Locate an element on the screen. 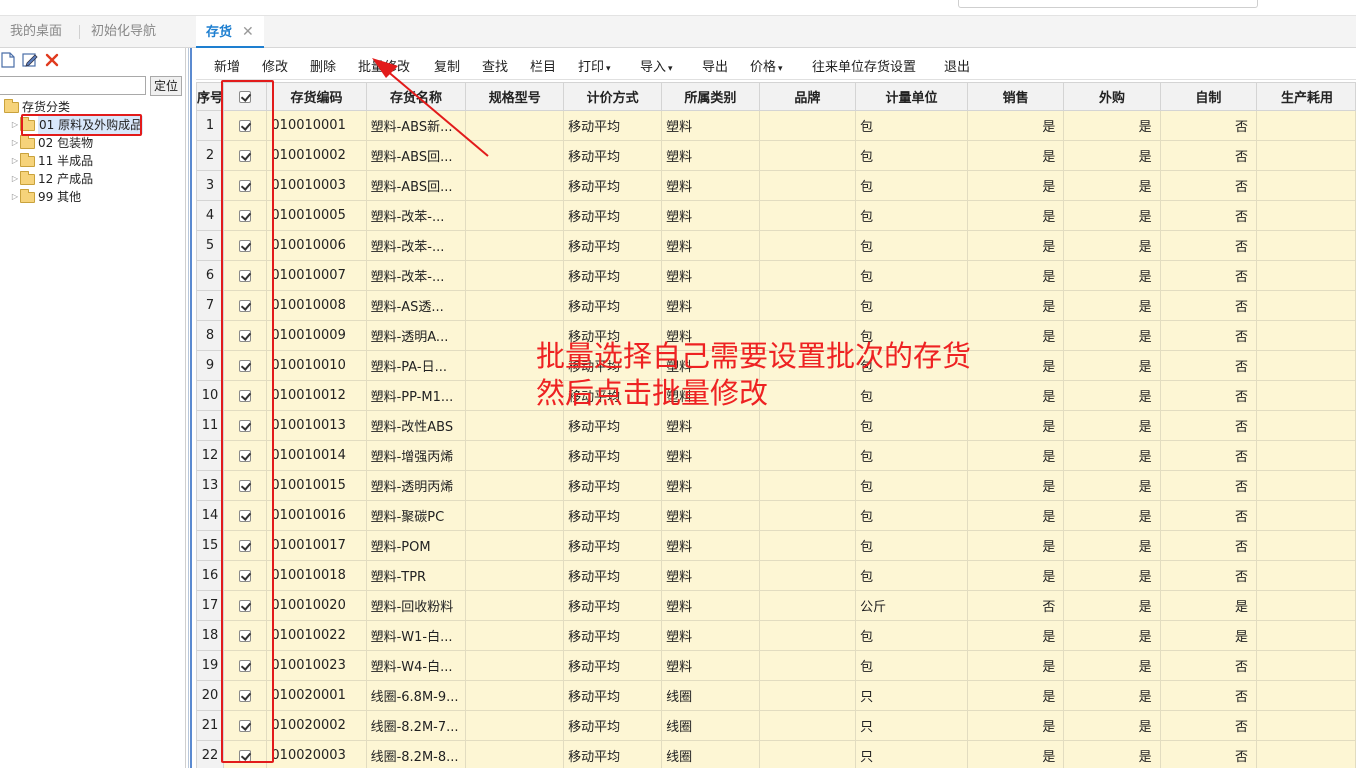  exit-button: 退出 is located at coordinates (957, 65).